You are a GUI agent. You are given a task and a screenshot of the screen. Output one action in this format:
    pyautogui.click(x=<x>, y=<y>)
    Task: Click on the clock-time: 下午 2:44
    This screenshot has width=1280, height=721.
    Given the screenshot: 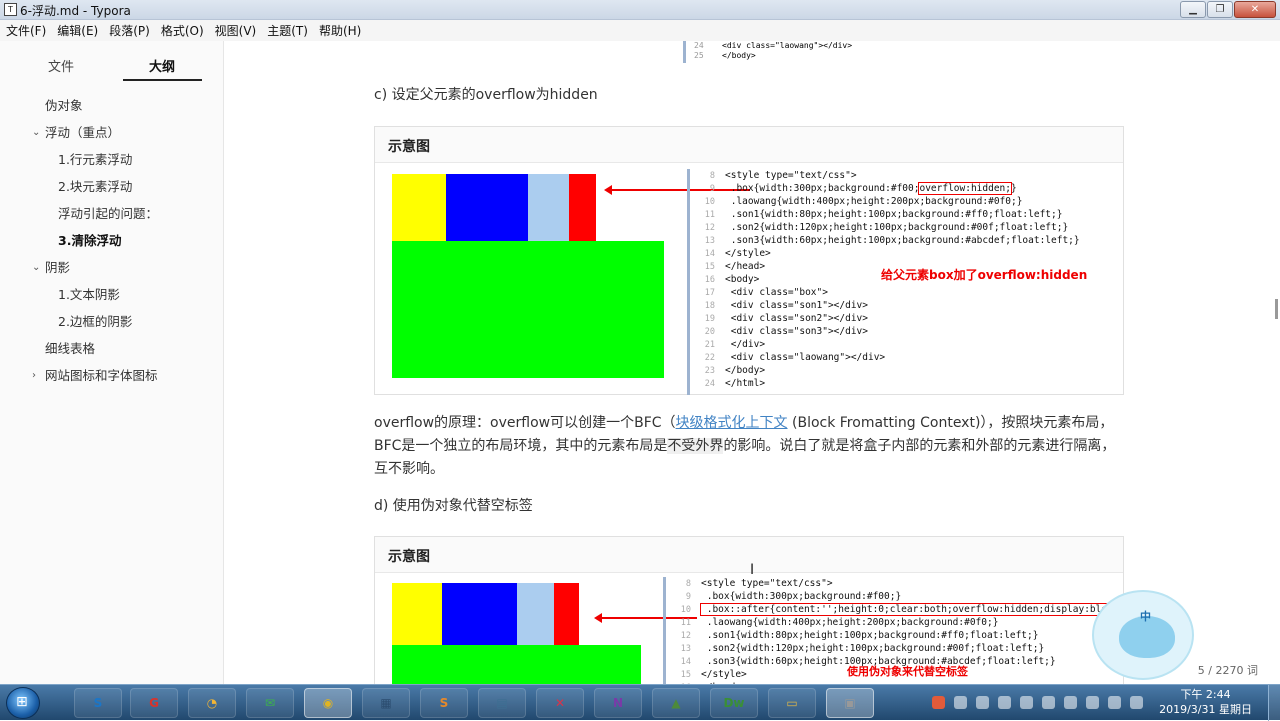 What is the action you would take?
    pyautogui.click(x=1205, y=694)
    